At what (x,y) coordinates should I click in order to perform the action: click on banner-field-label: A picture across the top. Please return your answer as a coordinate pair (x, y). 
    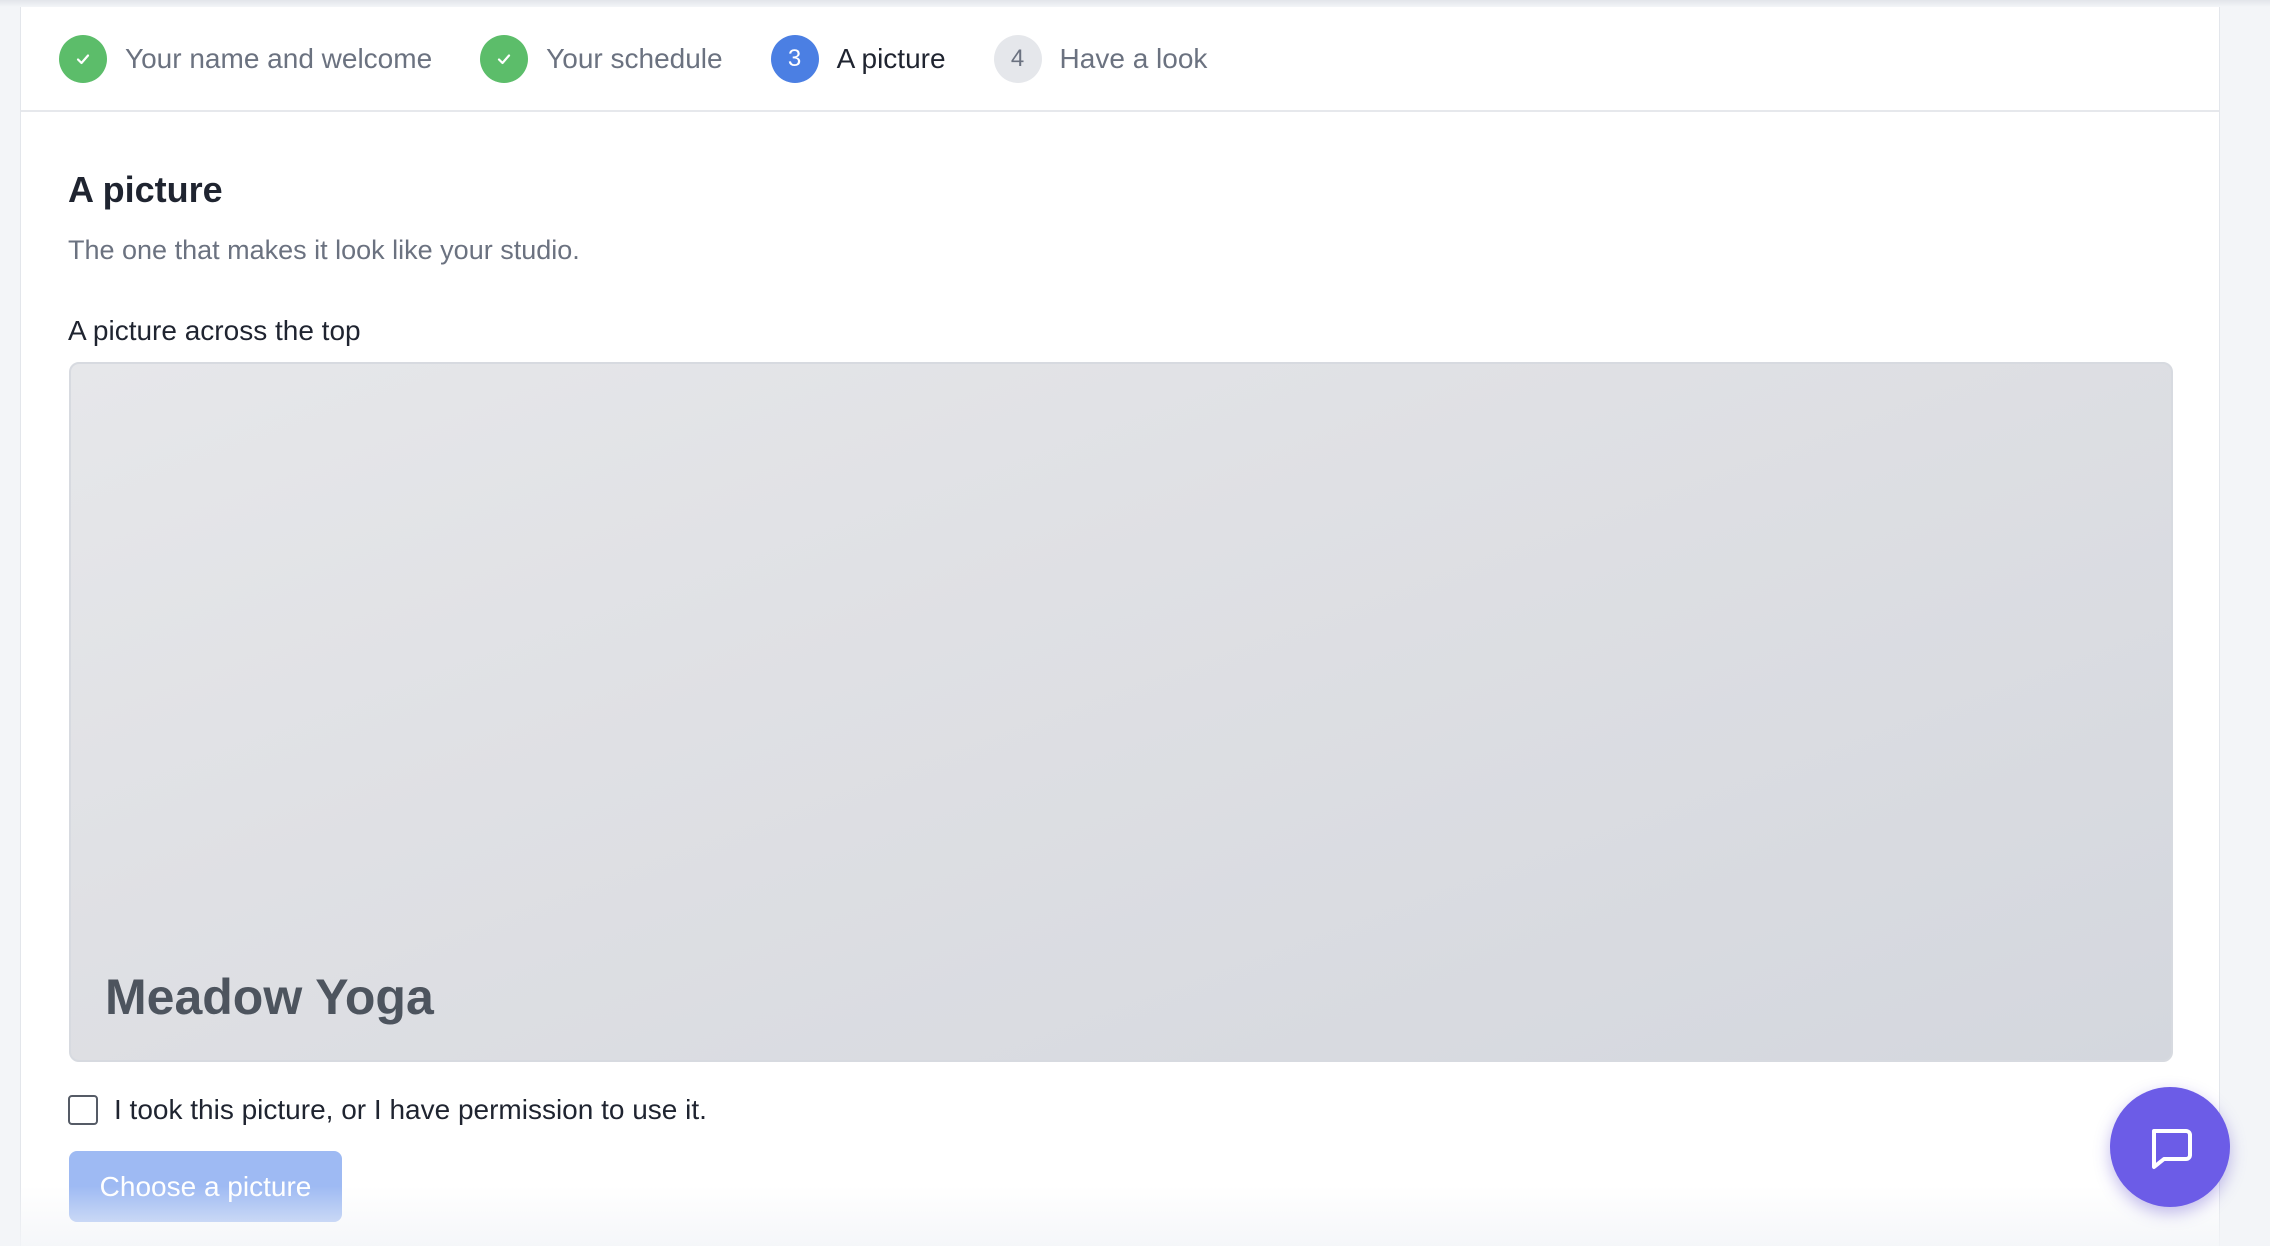
    Looking at the image, I should click on (214, 330).